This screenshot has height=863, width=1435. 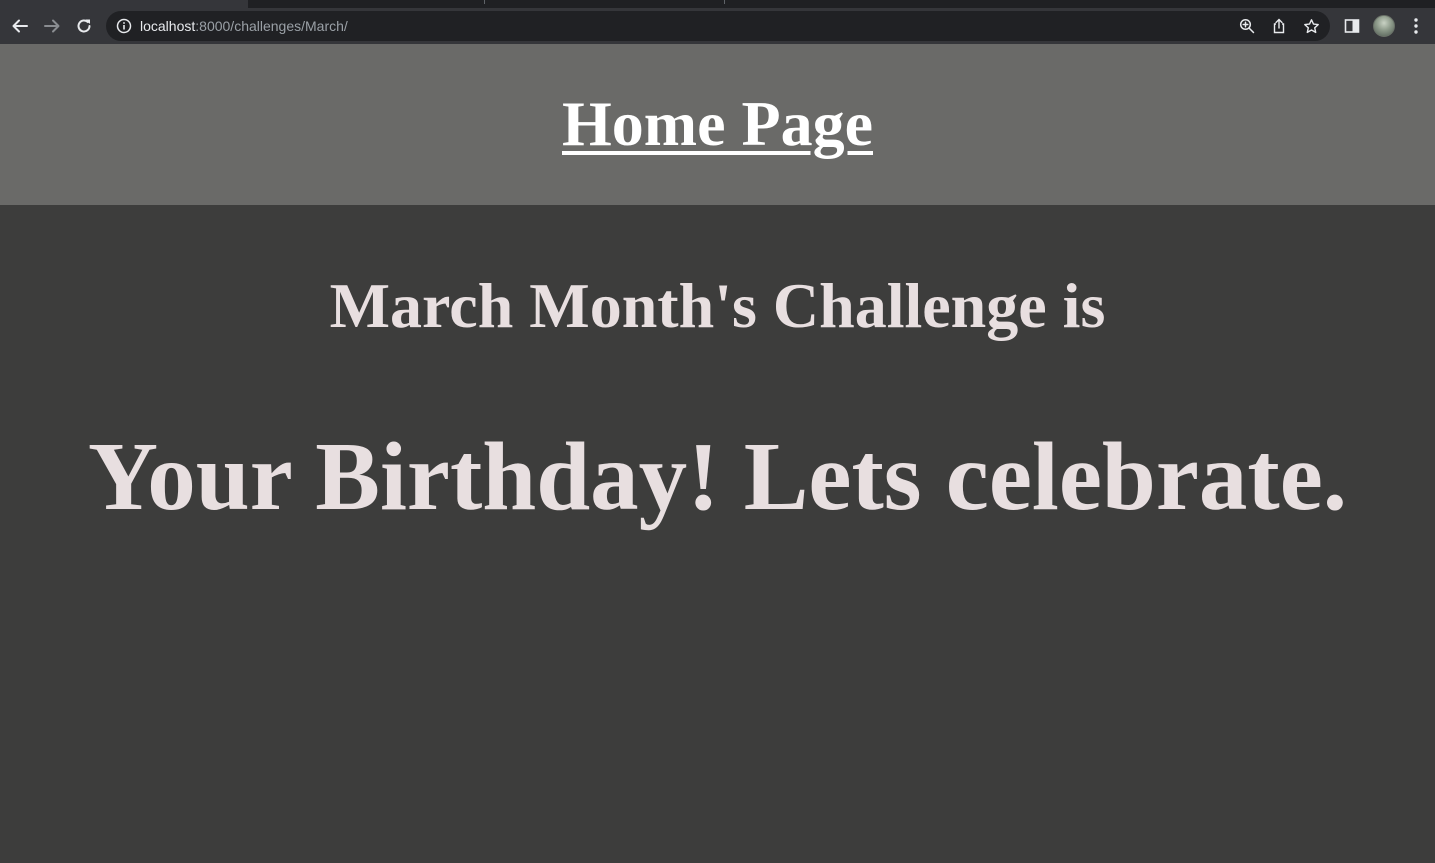 What do you see at coordinates (717, 476) in the screenshot?
I see `challenge-text: Your Birthday! Lets celebrate.` at bounding box center [717, 476].